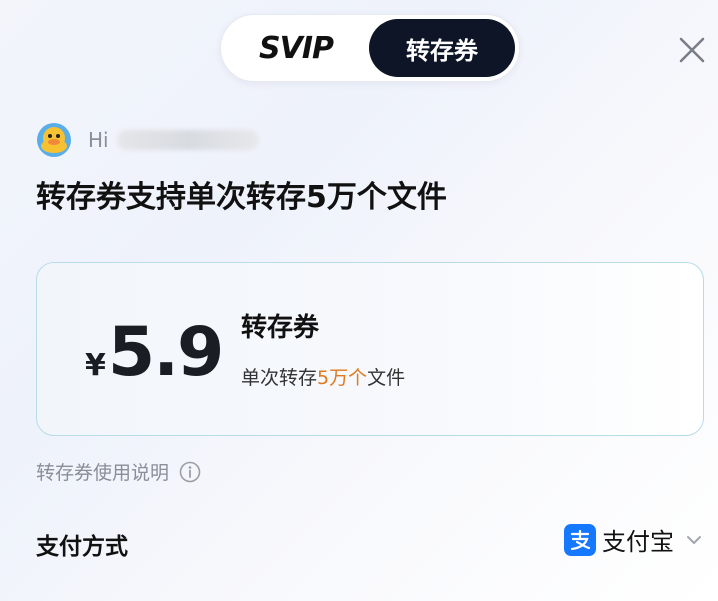 This screenshot has height=601, width=718. I want to click on usage-info: 转存券使用说明, so click(118, 471).